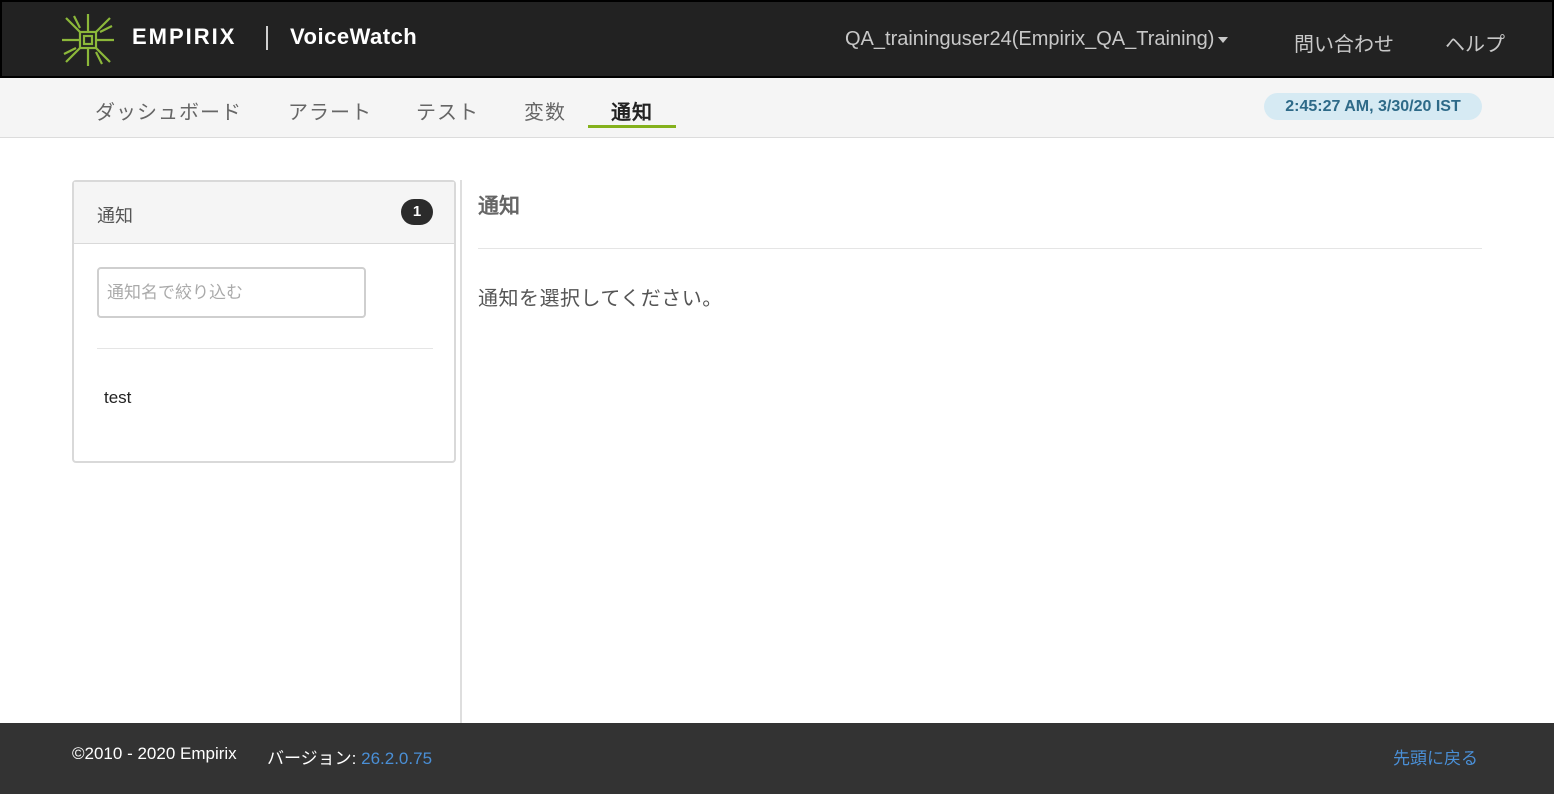 The height and width of the screenshot is (794, 1554). I want to click on contact-link: 問い合わせ, so click(1344, 42).